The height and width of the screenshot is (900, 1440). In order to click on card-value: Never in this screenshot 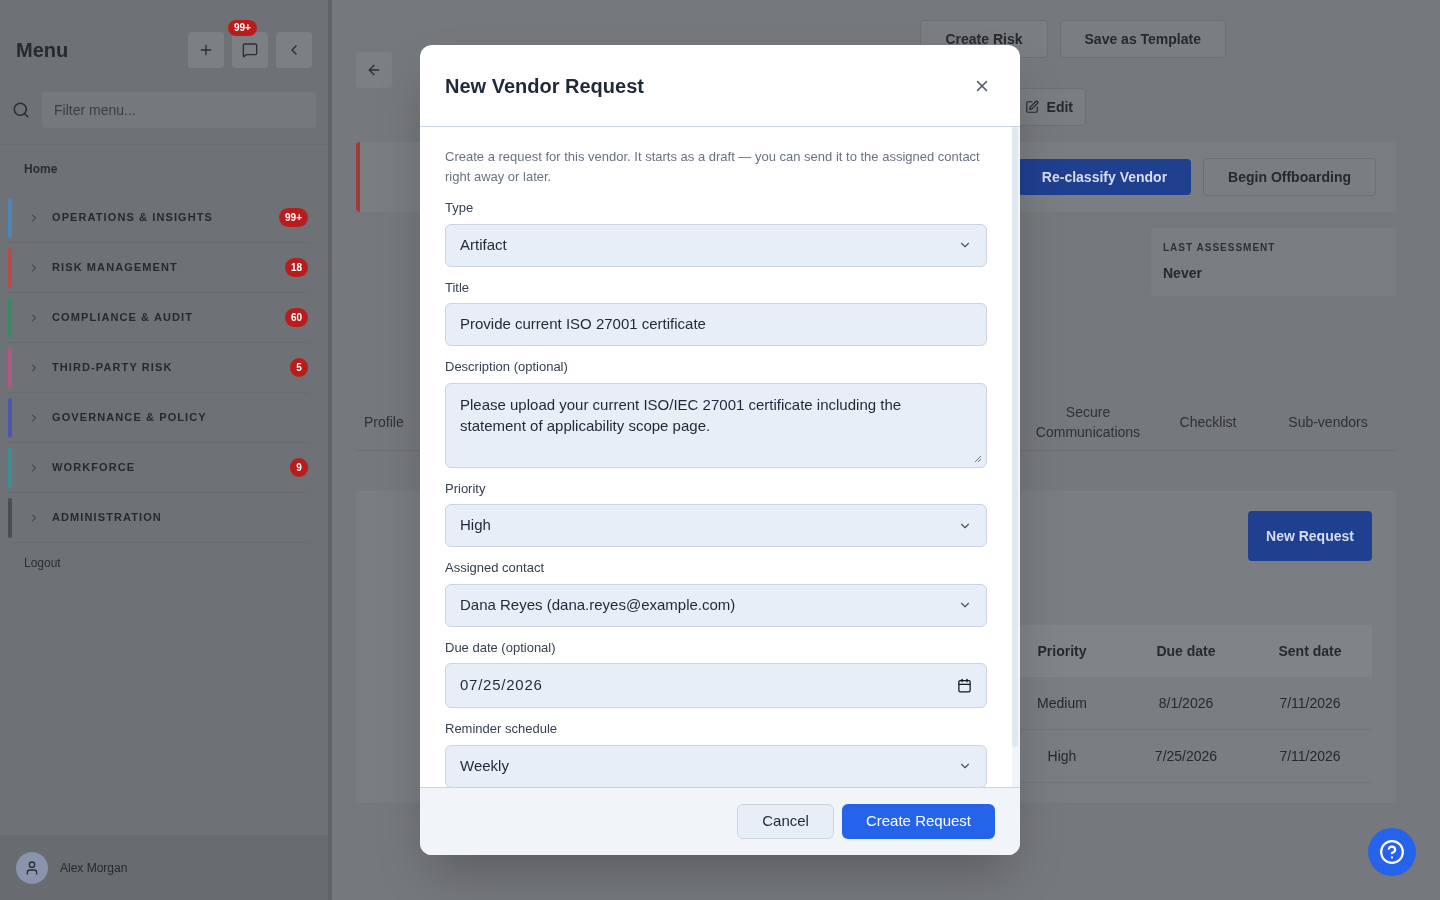, I will do `click(1183, 273)`.